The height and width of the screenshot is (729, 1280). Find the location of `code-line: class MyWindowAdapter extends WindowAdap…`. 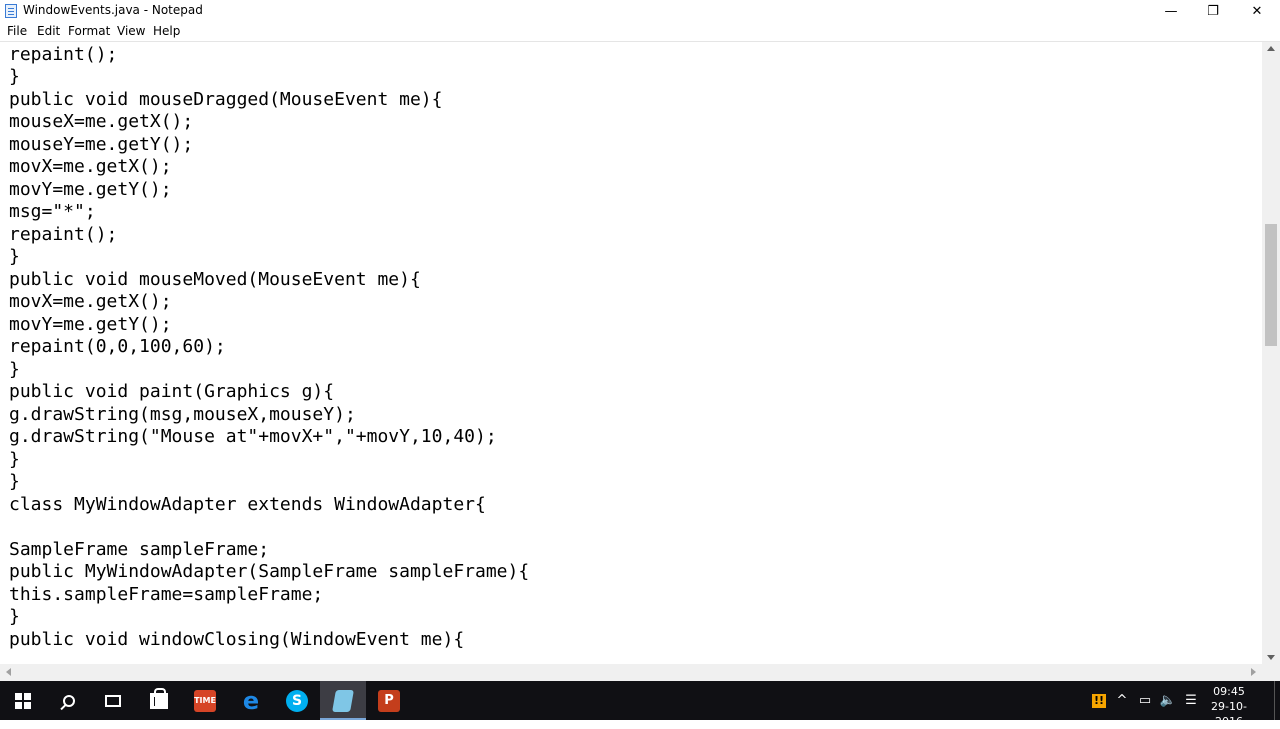

code-line: class MyWindowAdapter extends WindowAdap… is located at coordinates (247, 504).